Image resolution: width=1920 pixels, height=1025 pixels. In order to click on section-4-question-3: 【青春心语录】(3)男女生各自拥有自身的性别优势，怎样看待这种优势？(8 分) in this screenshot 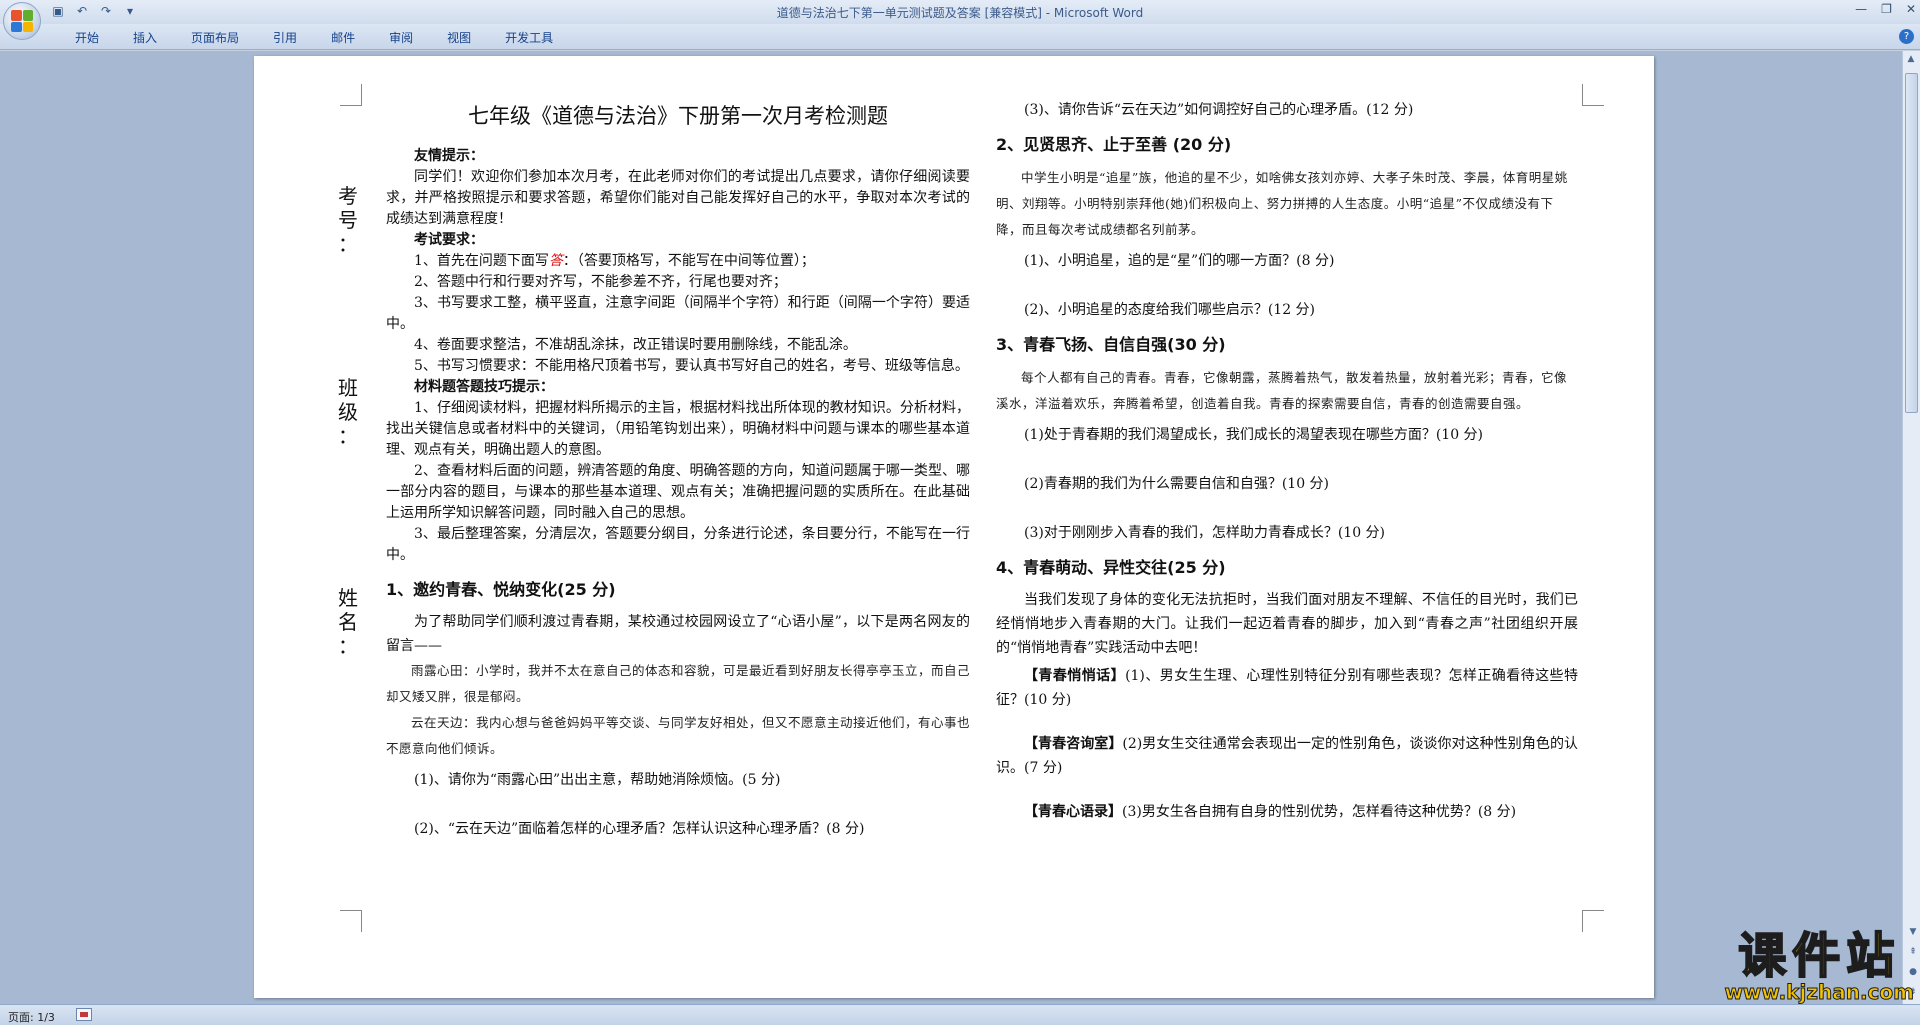, I will do `click(1287, 812)`.